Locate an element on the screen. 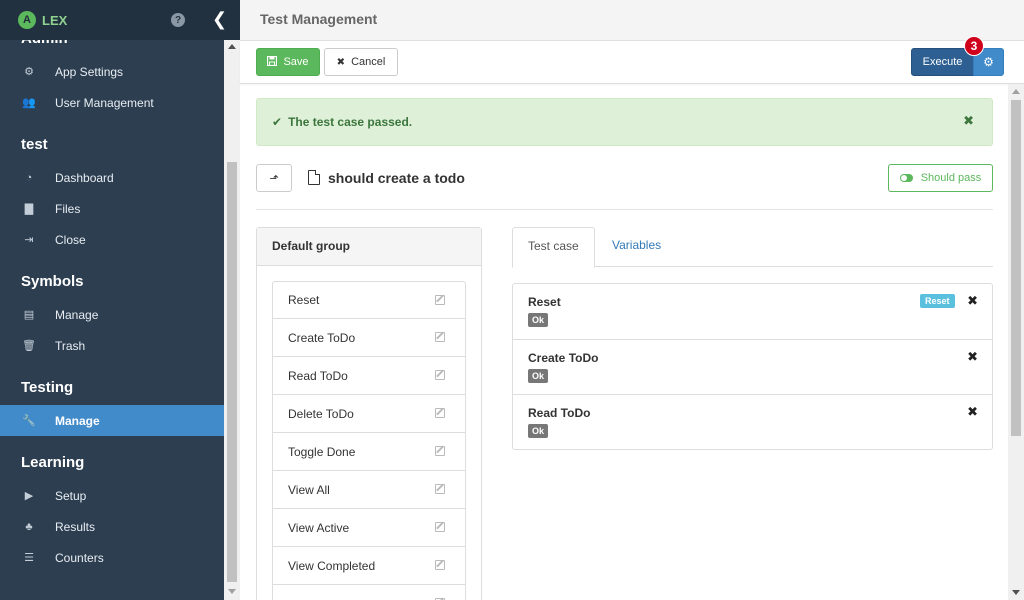  symbol-list-item: View Completed is located at coordinates (369, 566).